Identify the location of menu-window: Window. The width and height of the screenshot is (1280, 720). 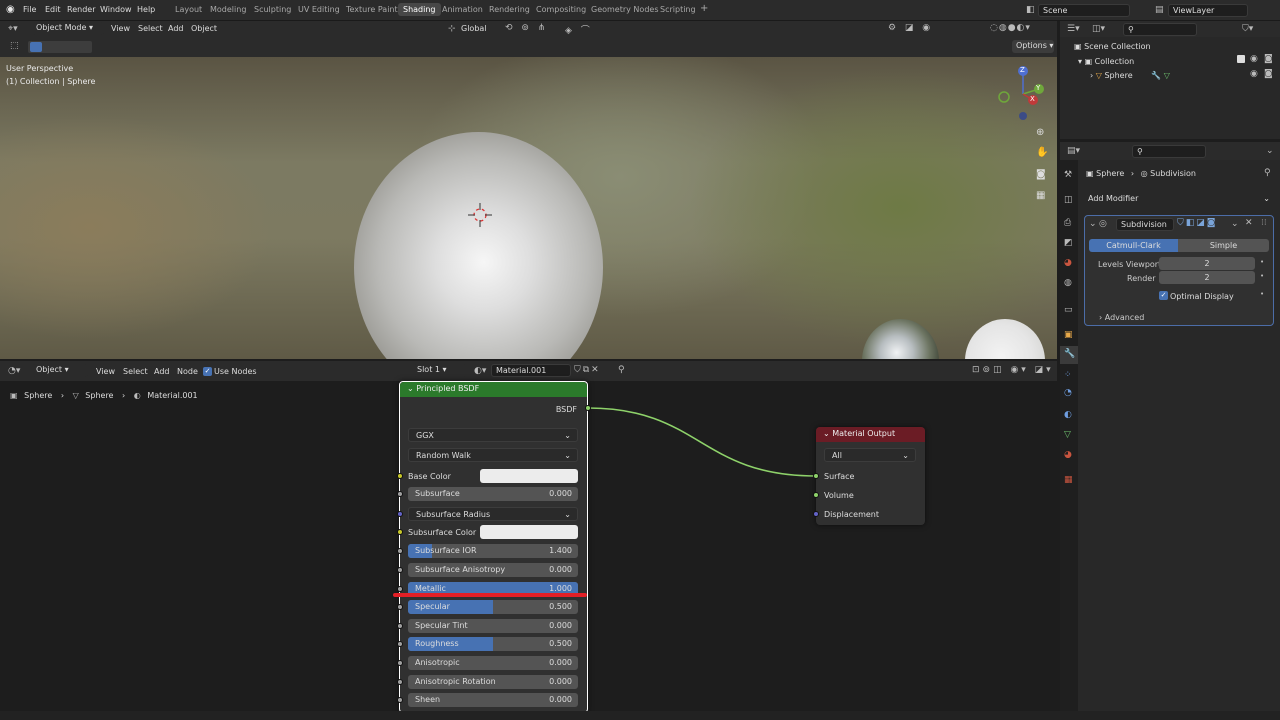
(116, 9).